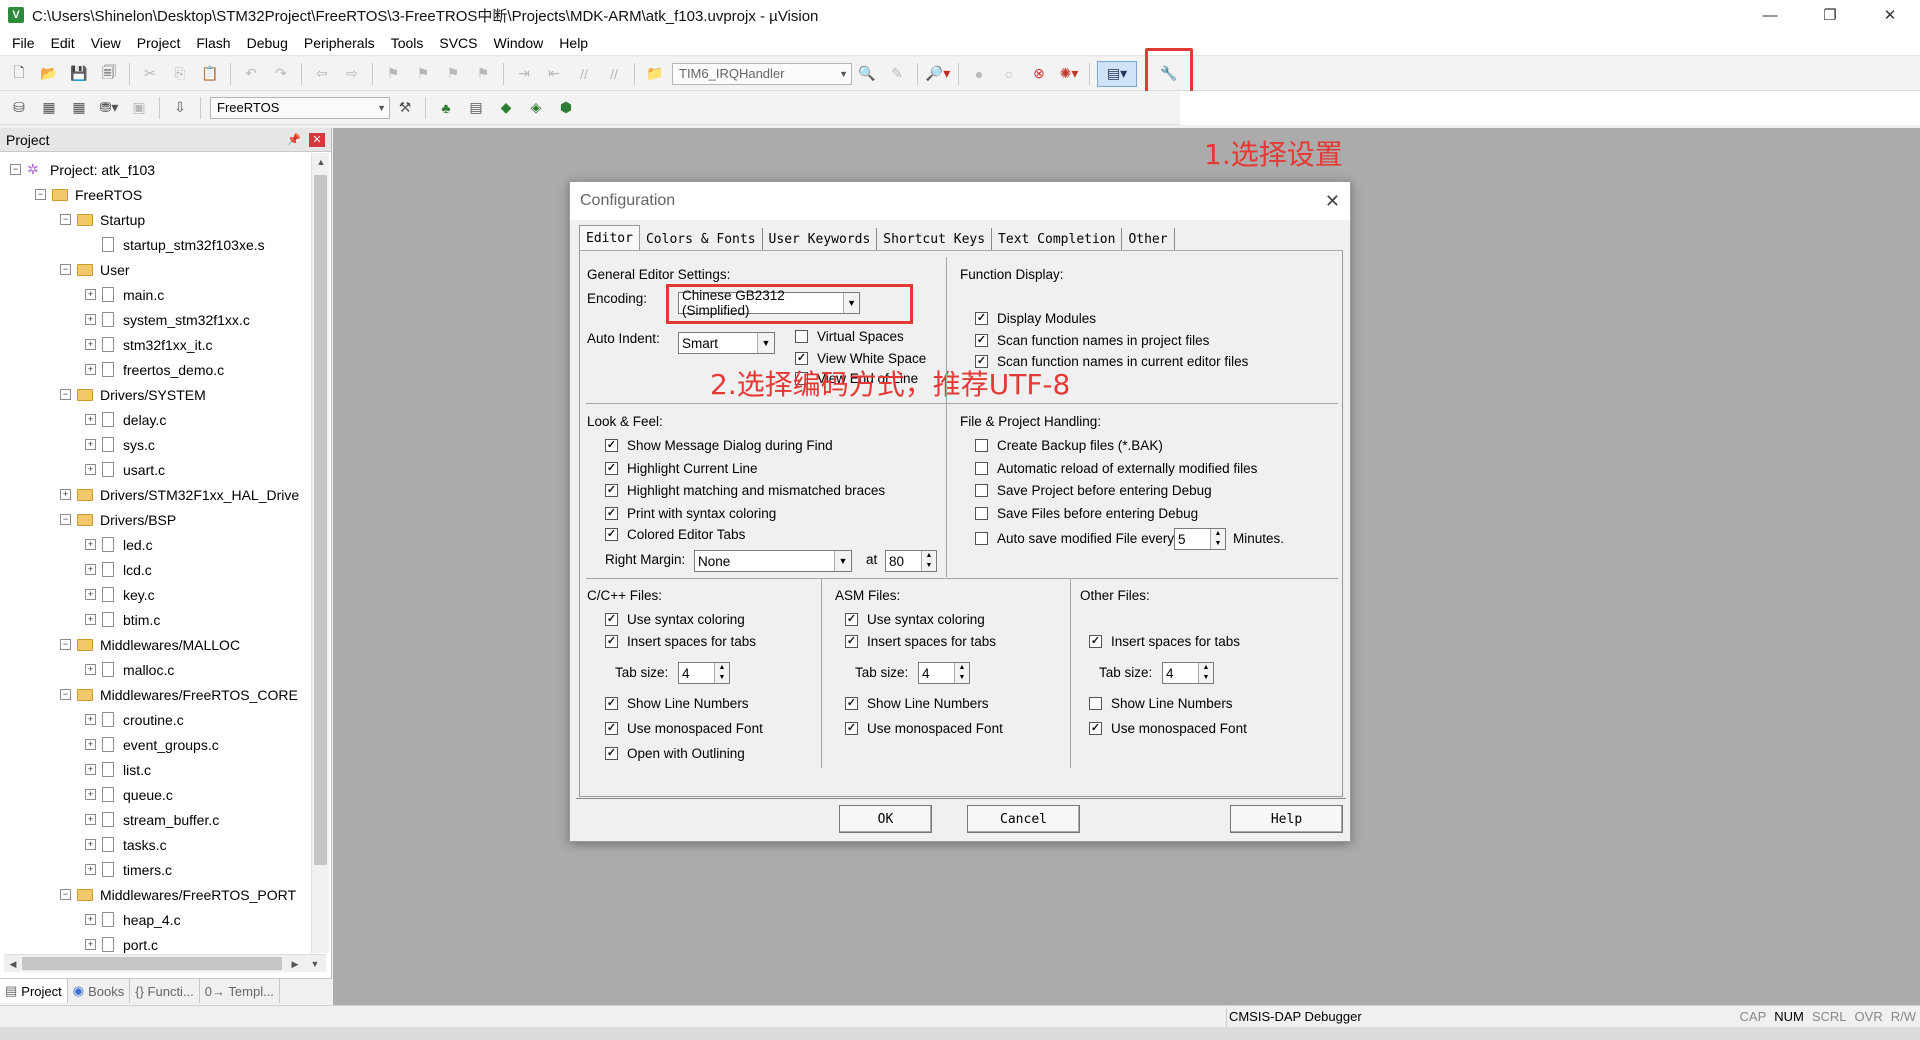 Image resolution: width=1920 pixels, height=1040 pixels. I want to click on cpp-insert-spaces-checkbox: ✓ Insert spaces for tabs, so click(680, 641).